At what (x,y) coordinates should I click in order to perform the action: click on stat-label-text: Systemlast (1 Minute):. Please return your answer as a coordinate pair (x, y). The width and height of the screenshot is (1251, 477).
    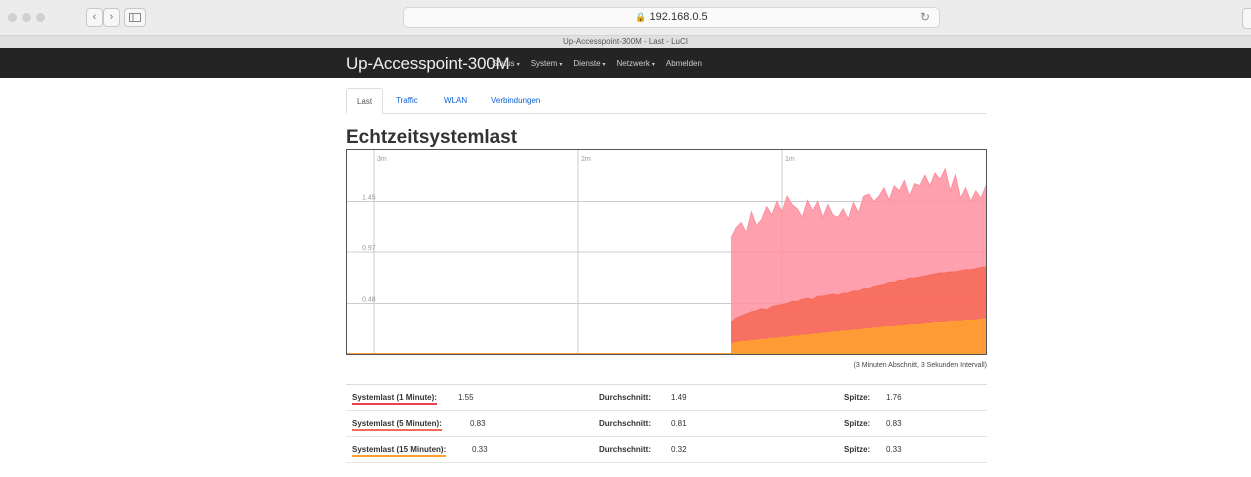
    Looking at the image, I should click on (394, 397).